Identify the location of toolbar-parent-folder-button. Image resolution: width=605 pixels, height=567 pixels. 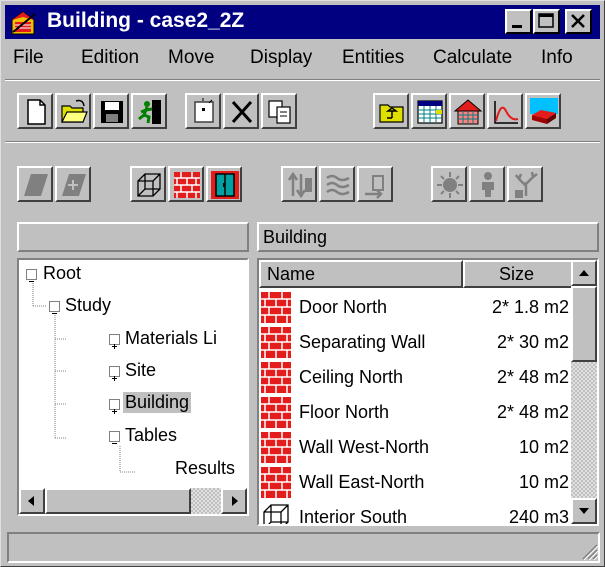
(391, 111).